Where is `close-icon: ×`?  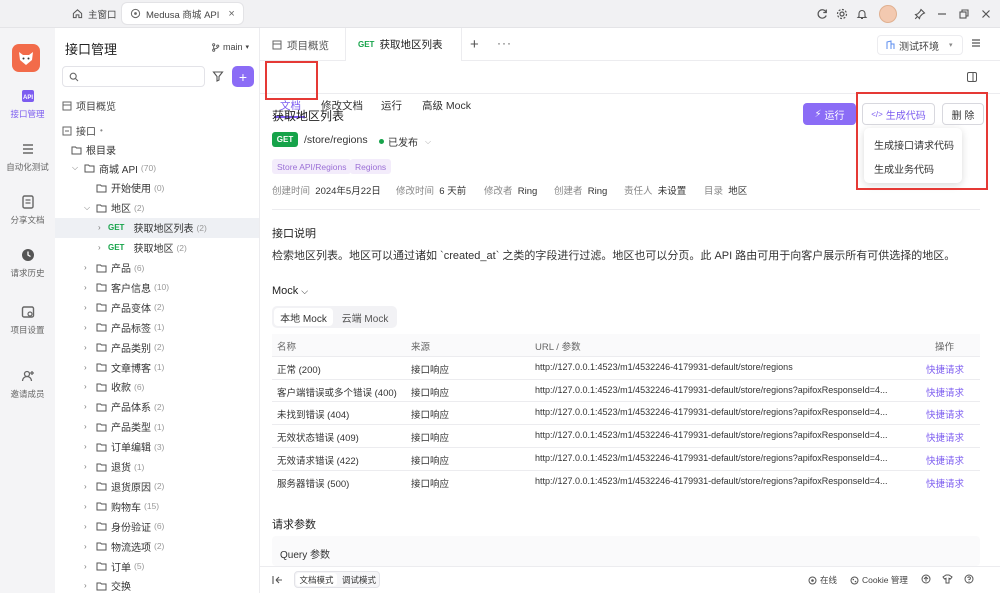
close-icon: × is located at coordinates (231, 14).